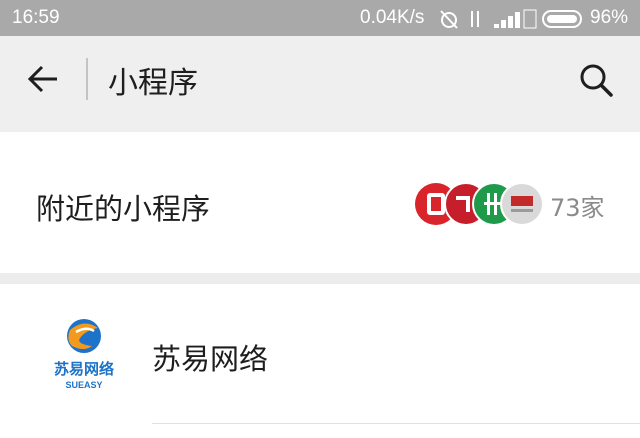 The width and height of the screenshot is (640, 438). Describe the element at coordinates (320, 18) in the screenshot. I see `status-bar: 16:59 0.04K/s 96%` at that location.